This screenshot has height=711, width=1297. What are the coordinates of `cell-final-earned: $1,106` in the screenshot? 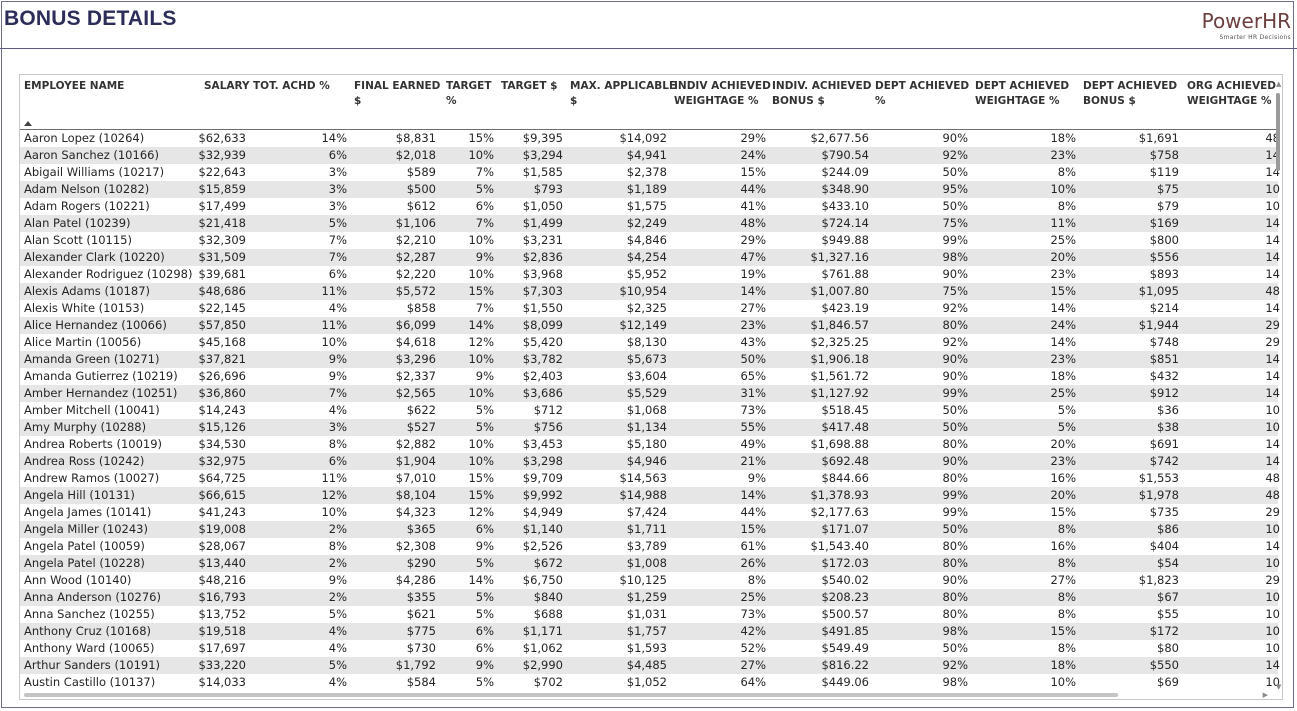 It's located at (415, 223).